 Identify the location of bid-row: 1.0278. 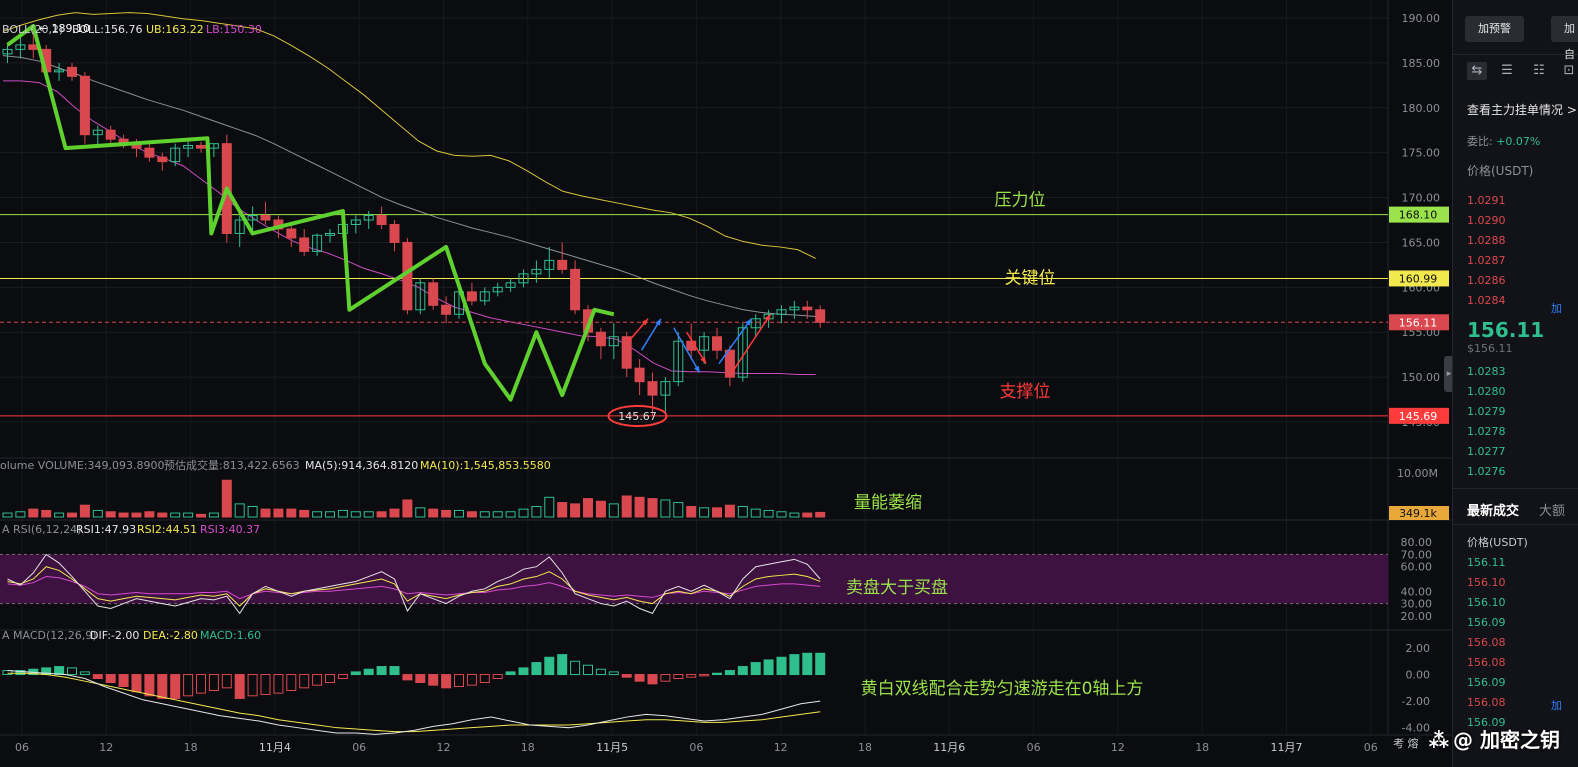
(1486, 431).